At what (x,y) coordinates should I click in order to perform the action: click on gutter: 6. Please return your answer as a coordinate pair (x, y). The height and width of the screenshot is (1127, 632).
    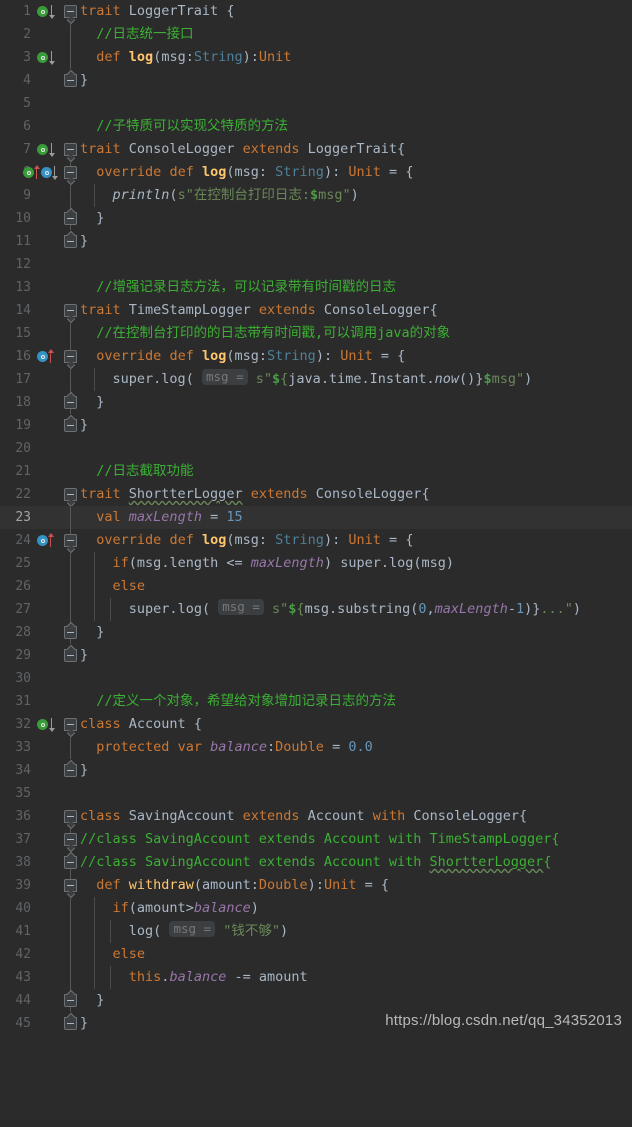
    Looking at the image, I should click on (30, 126).